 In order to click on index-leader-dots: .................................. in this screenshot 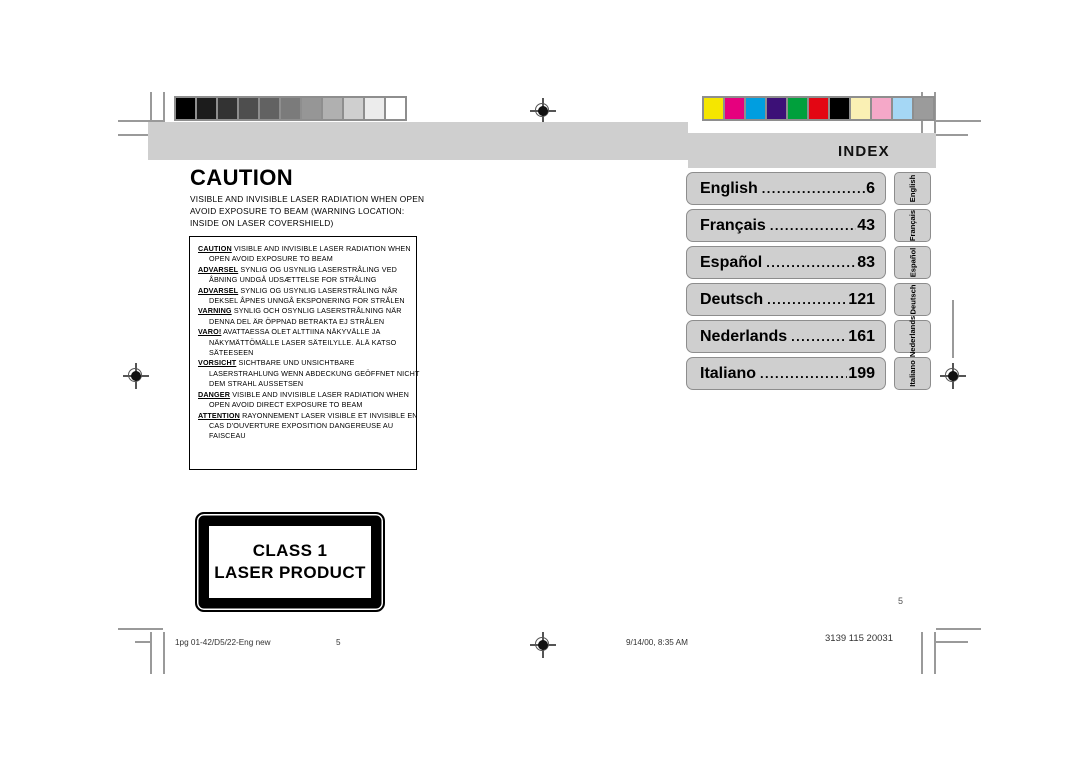, I will do `click(807, 299)`.